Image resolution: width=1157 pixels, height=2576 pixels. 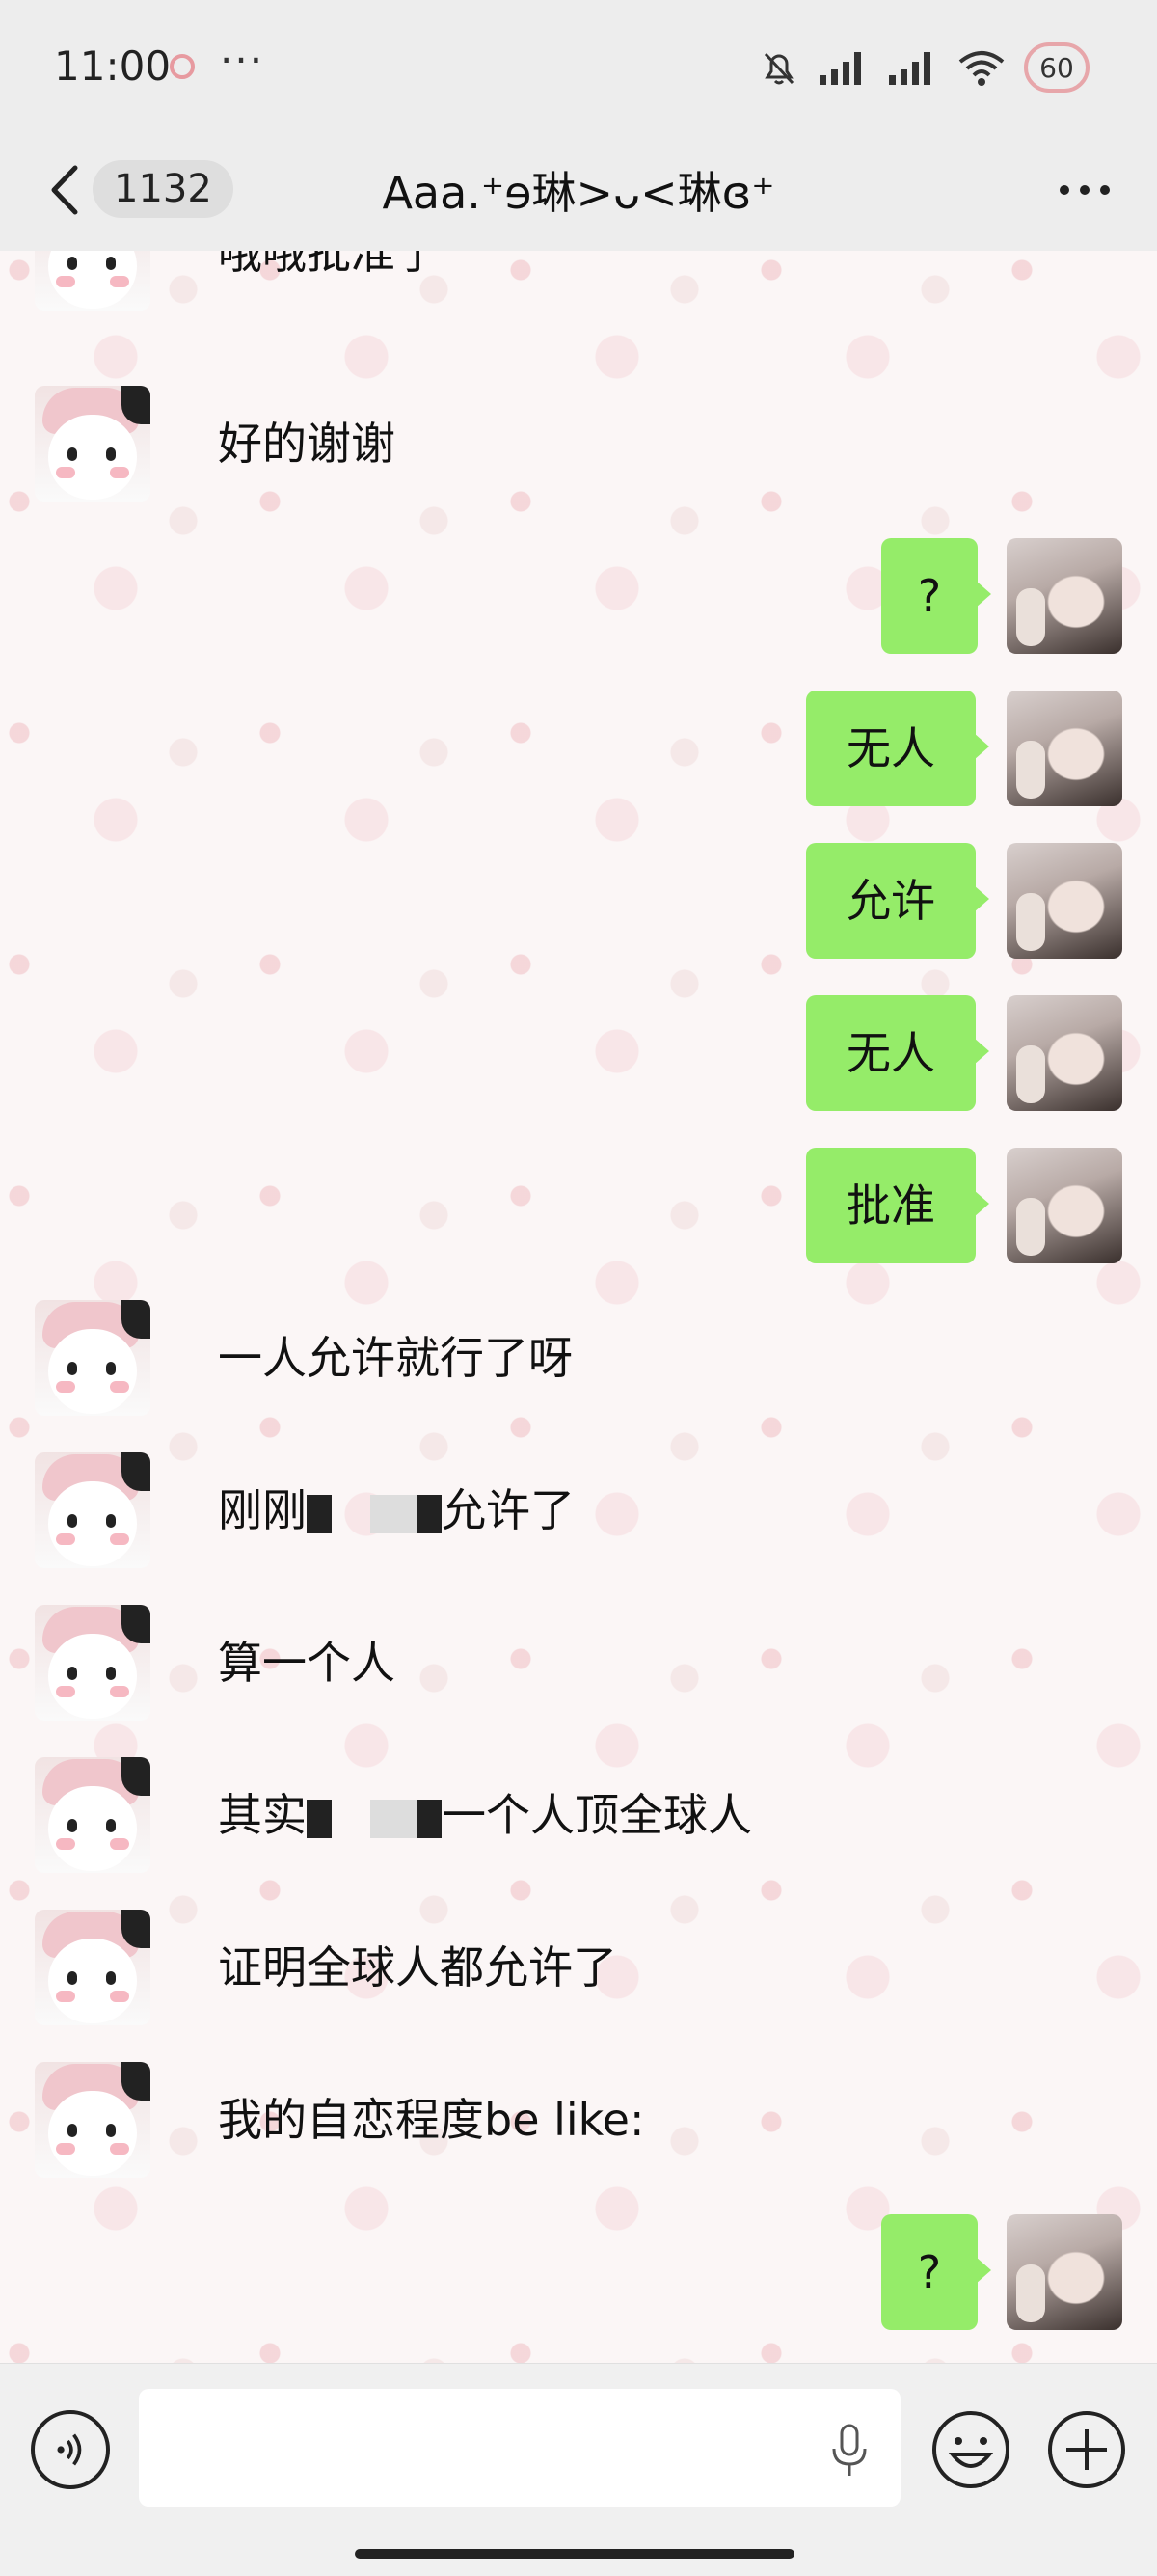 I want to click on message-text: 一人允许就行了呀, so click(x=395, y=1358).